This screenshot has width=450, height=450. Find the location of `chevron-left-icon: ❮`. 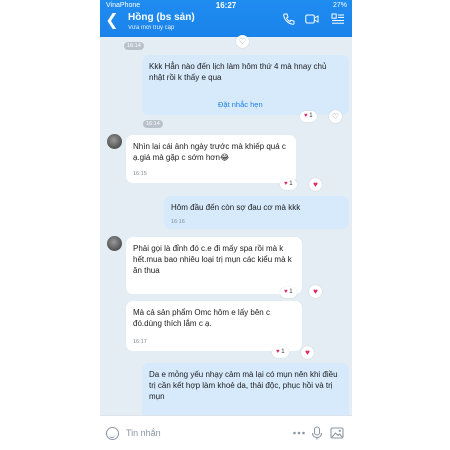

chevron-left-icon: ❮ is located at coordinates (112, 20).